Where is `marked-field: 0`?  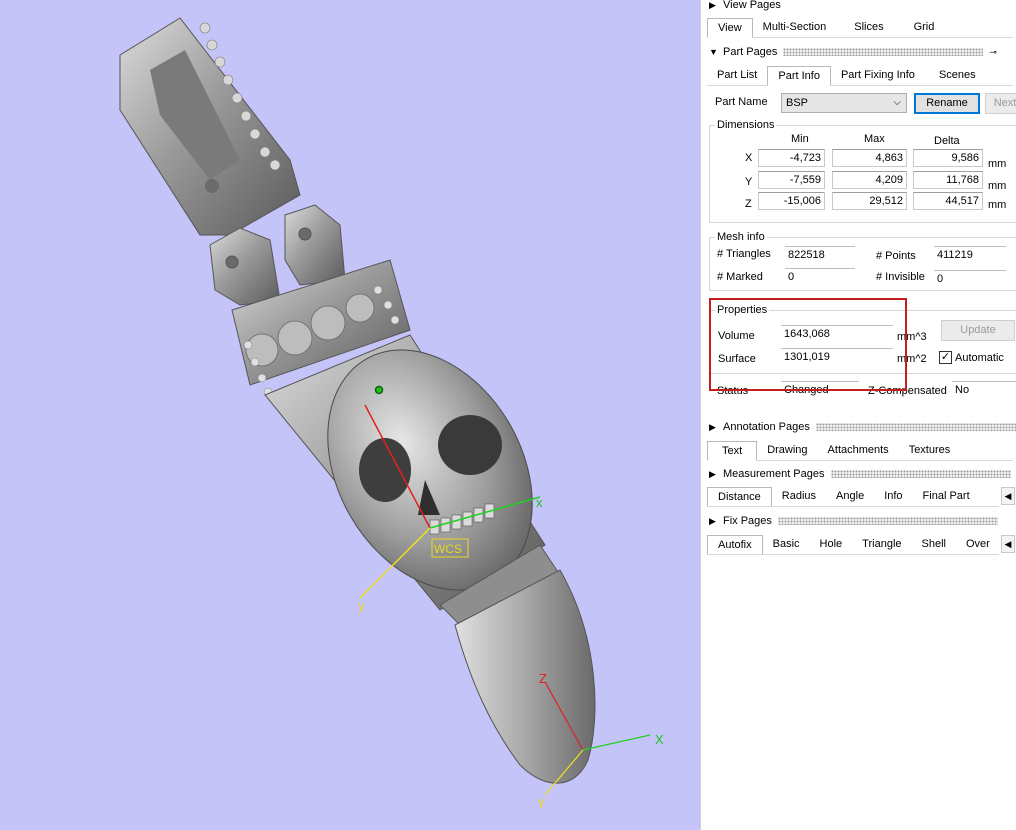 marked-field: 0 is located at coordinates (820, 277).